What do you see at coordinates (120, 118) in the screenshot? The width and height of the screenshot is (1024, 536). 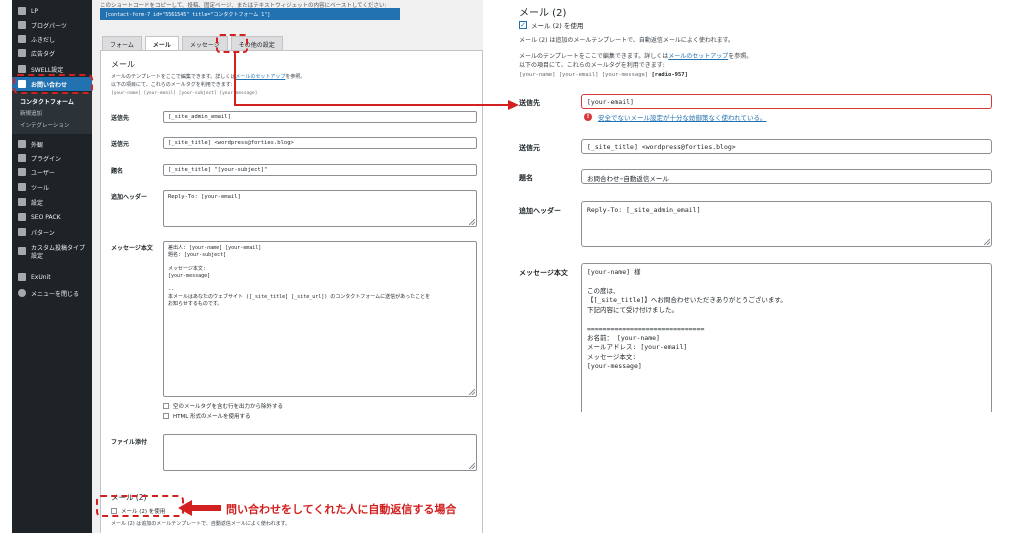 I see `to-label: 送信先` at bounding box center [120, 118].